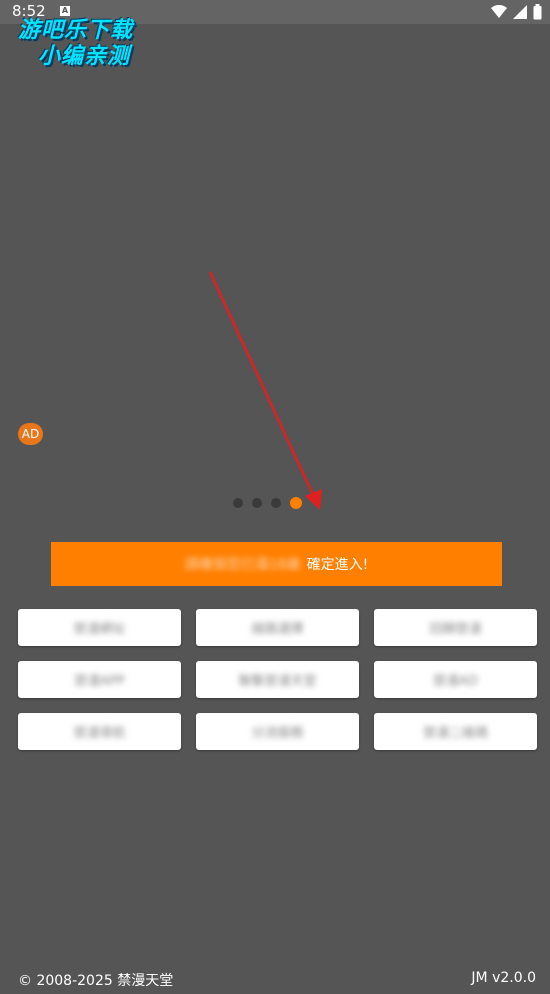  What do you see at coordinates (82, 40) in the screenshot?
I see `watermark-logo: 游吧乐下载 小编亲测` at bounding box center [82, 40].